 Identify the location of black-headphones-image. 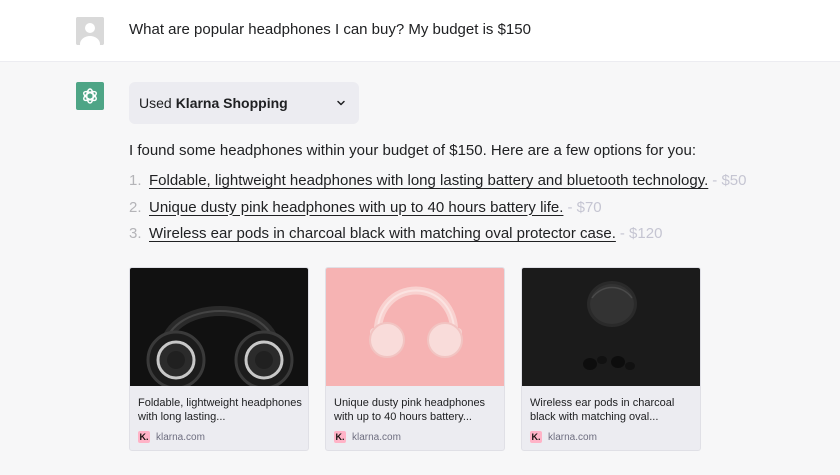
(219, 327).